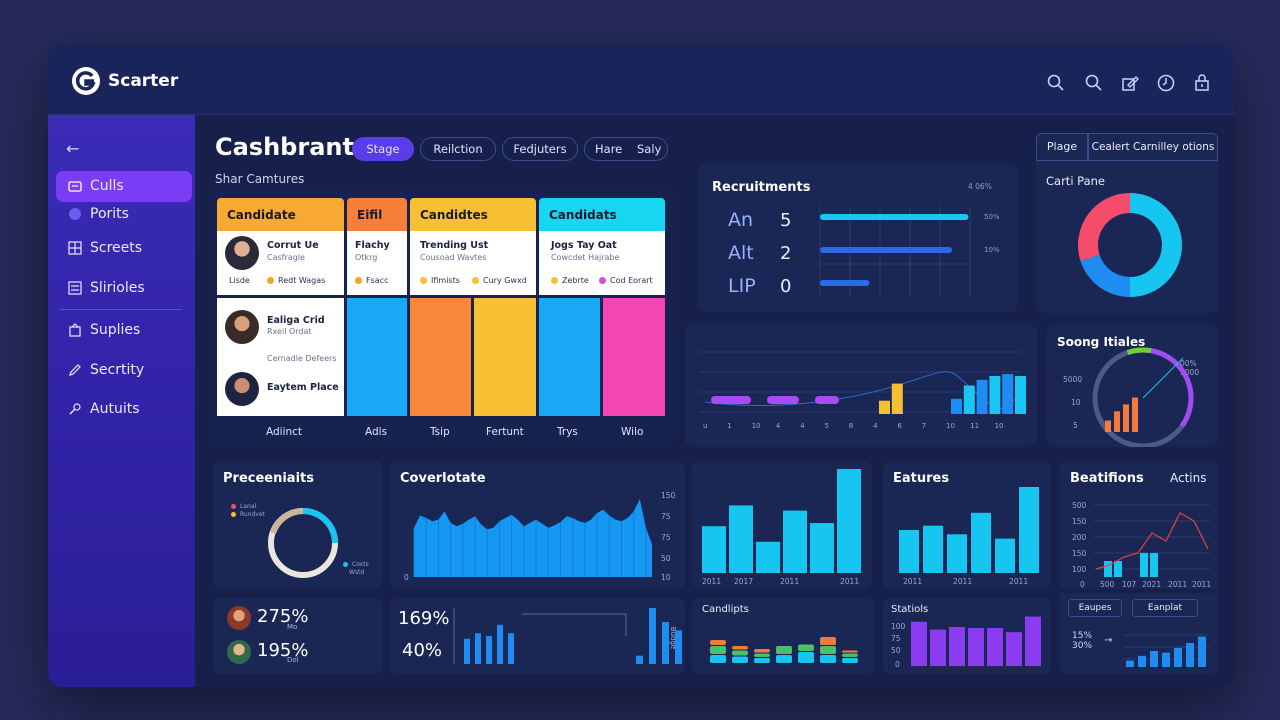 The width and height of the screenshot is (1280, 720). I want to click on card-tag-label: Cury Gwxd, so click(505, 280).